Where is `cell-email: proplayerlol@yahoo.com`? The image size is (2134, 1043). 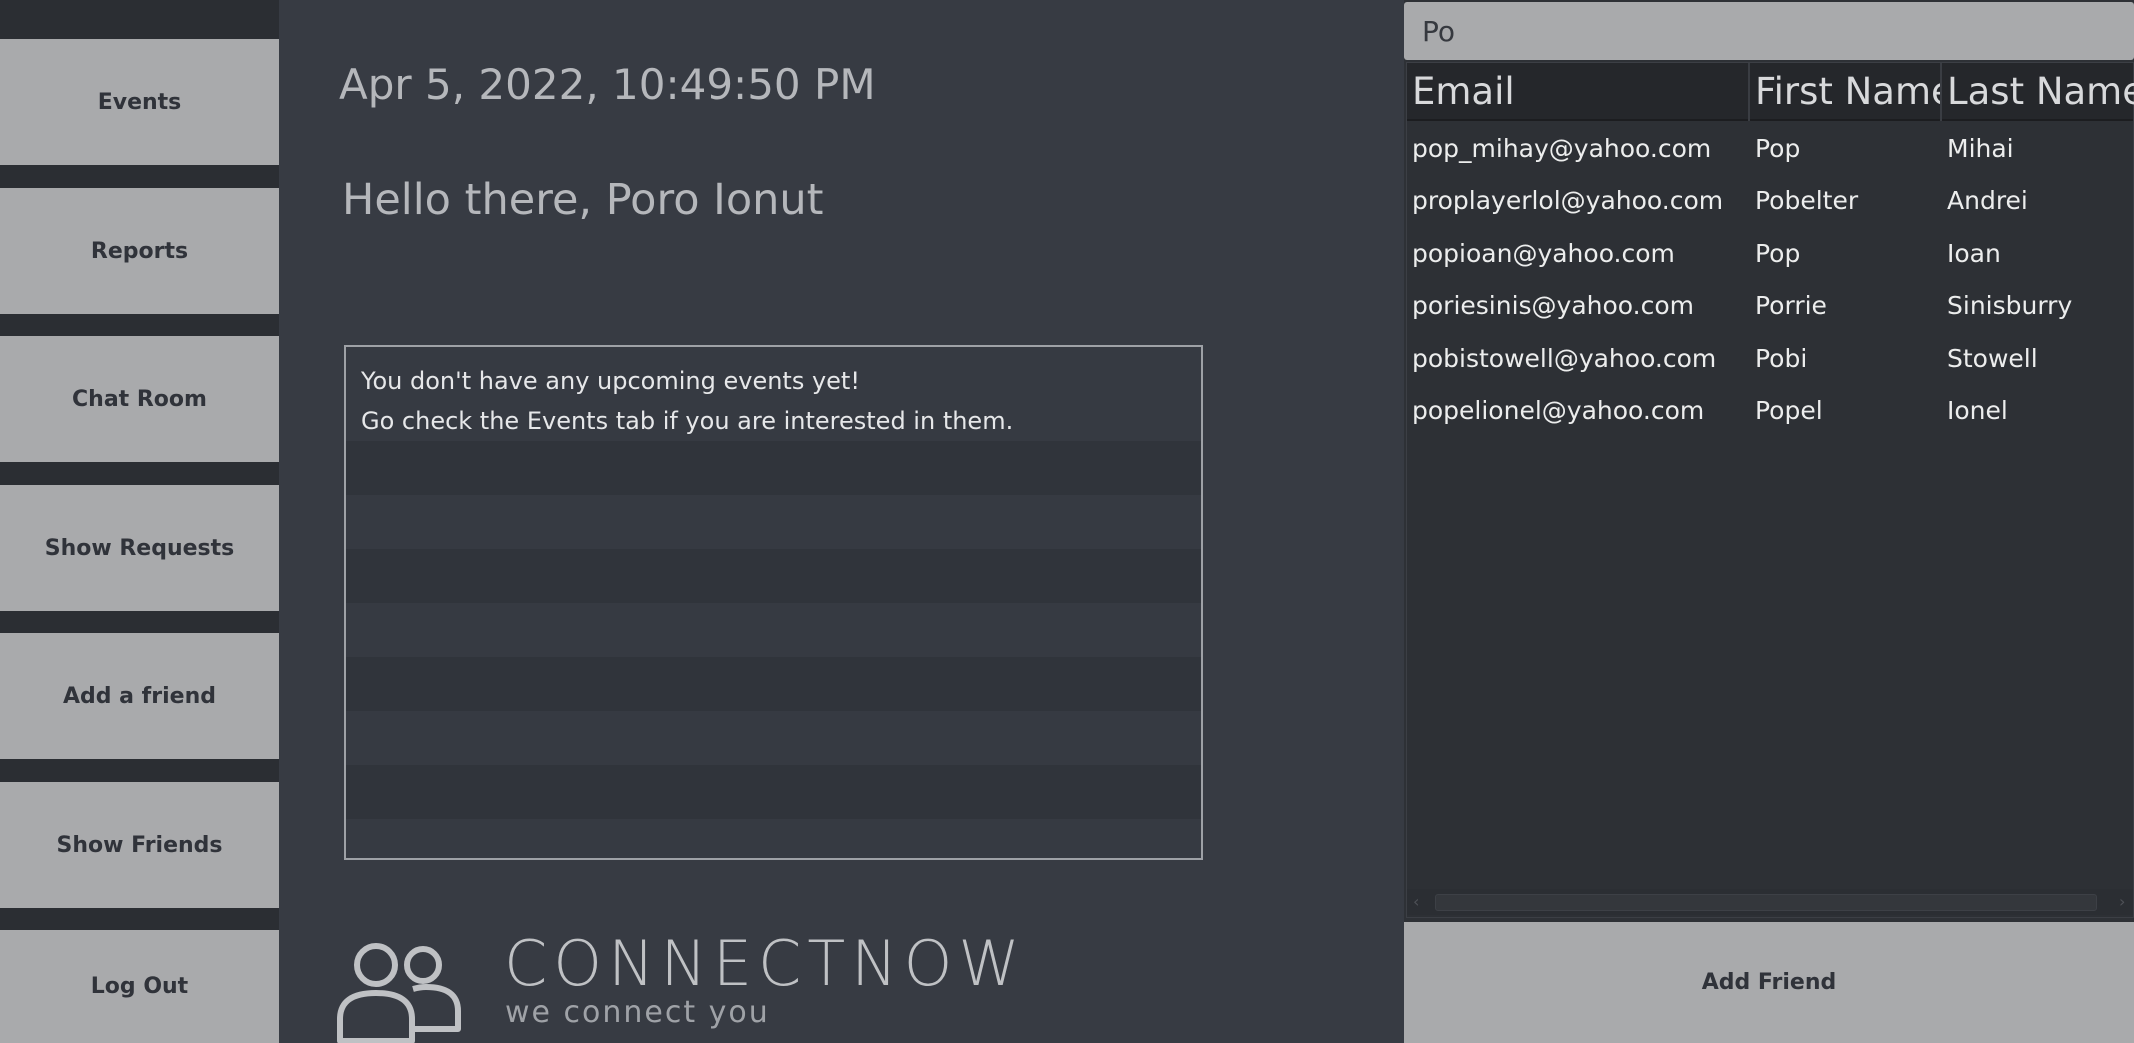 cell-email: proplayerlol@yahoo.com is located at coordinates (1568, 200).